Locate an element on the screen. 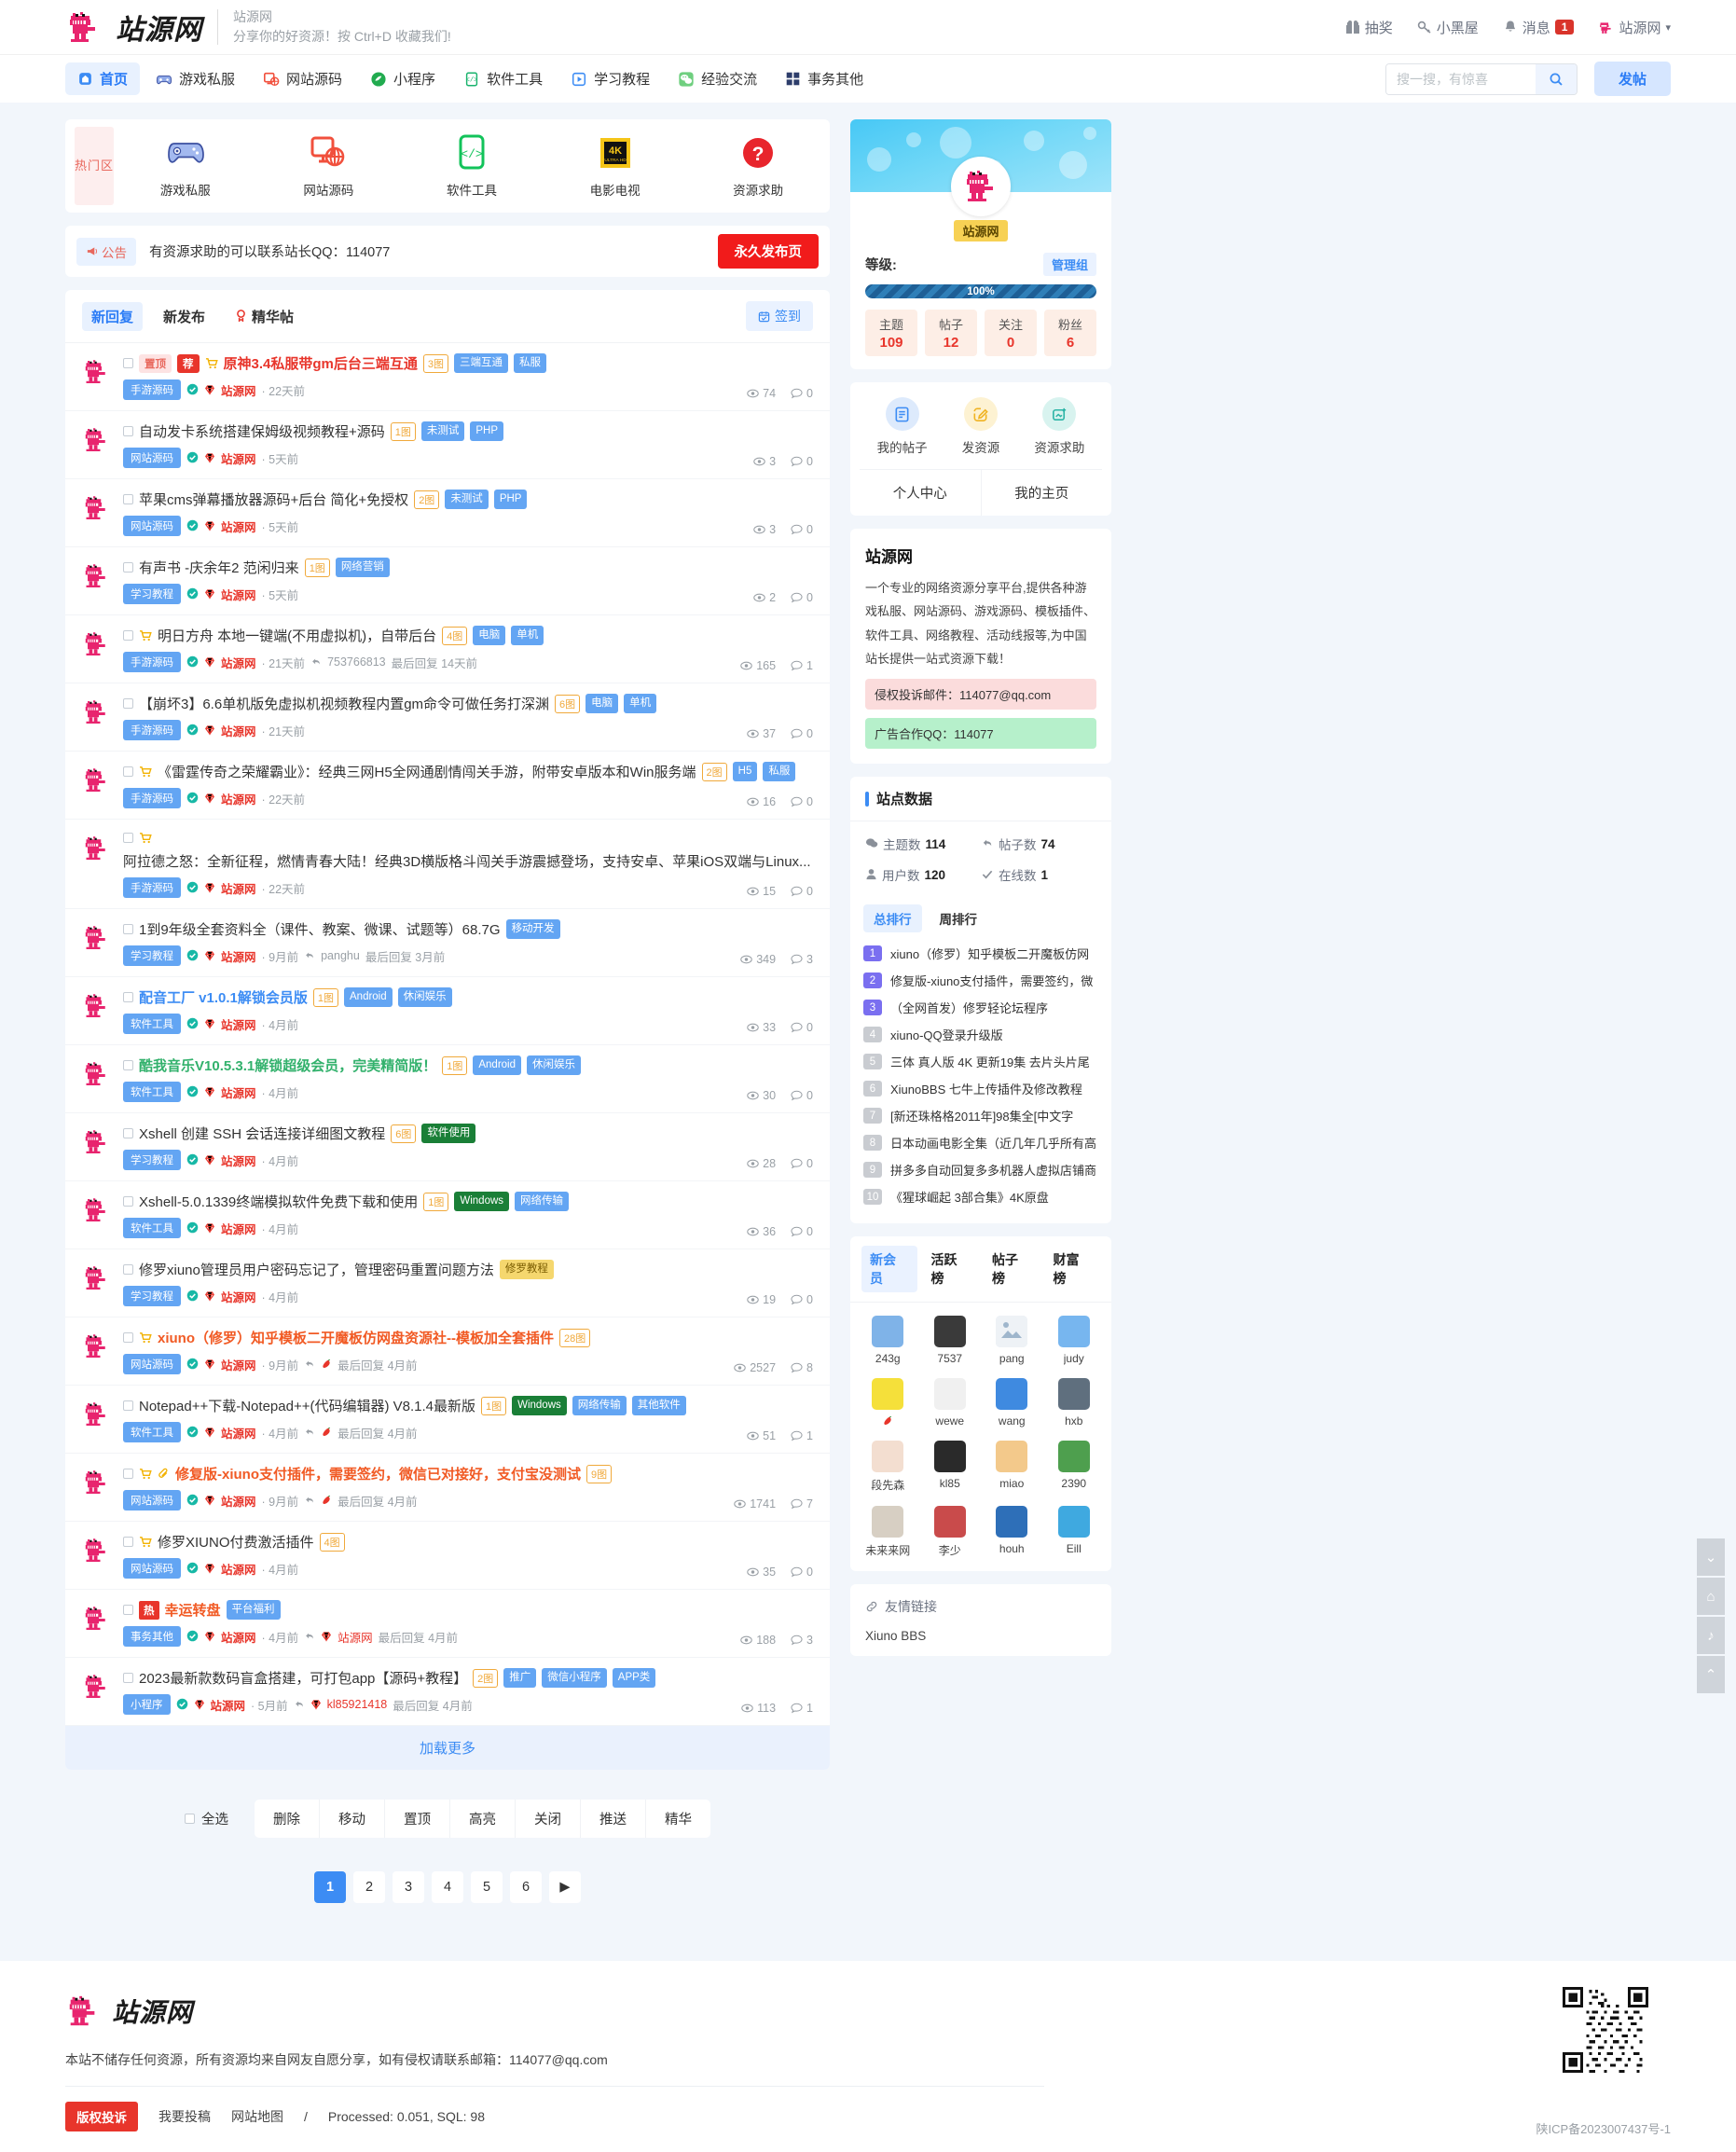 Image resolution: width=1736 pixels, height=2152 pixels. member-item is located at coordinates (888, 1403).